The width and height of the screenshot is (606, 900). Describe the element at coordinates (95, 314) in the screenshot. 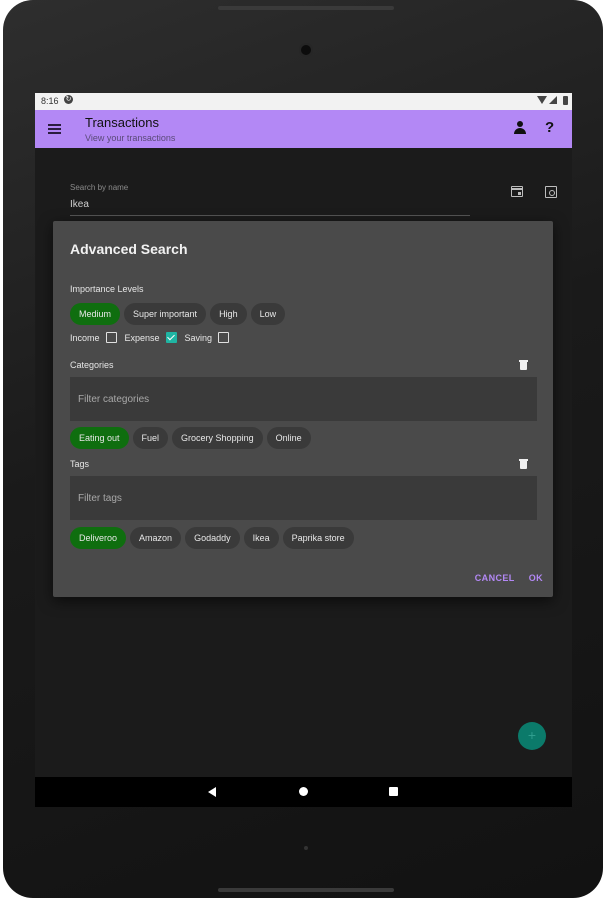

I see `chip-medium: Medium` at that location.